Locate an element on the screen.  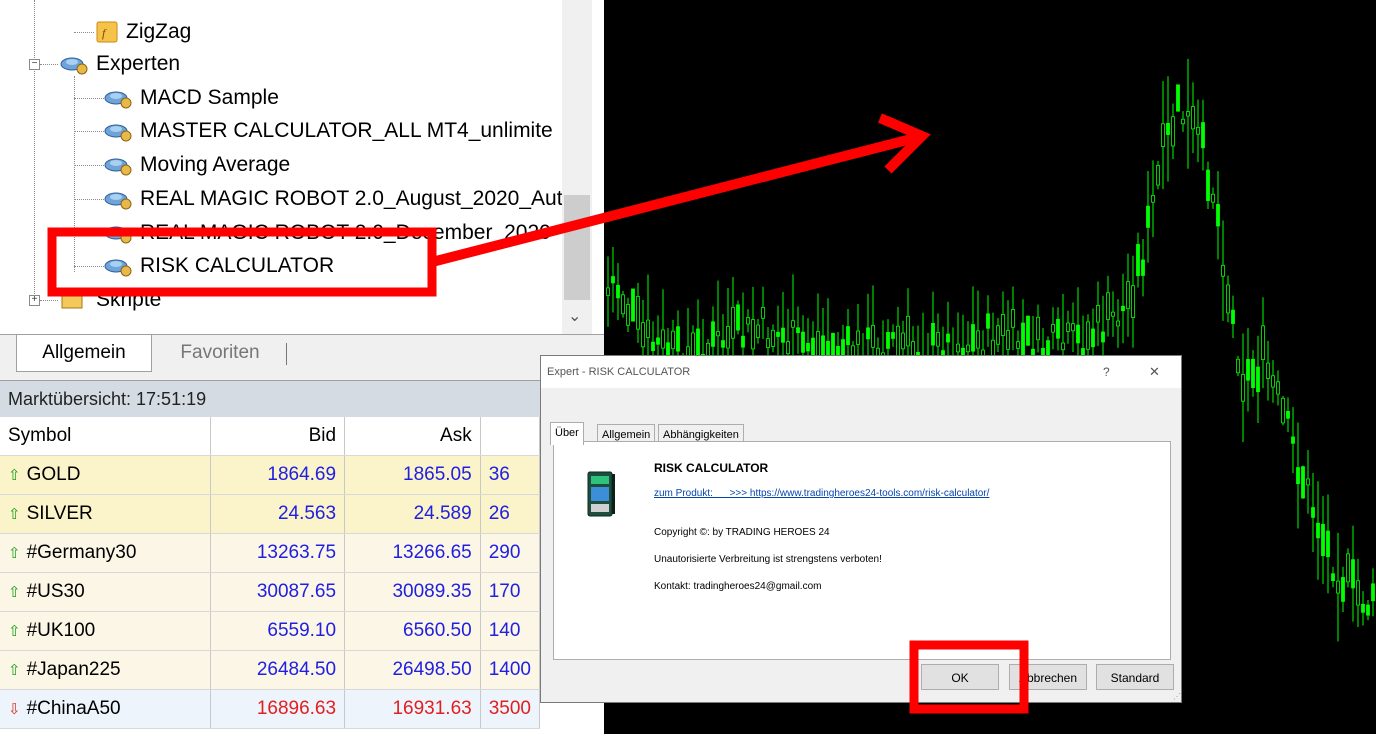
tree-item-master-calculator: MASTER CALCULATOR_ALL MT4_unlimite is located at coordinates (328, 131).